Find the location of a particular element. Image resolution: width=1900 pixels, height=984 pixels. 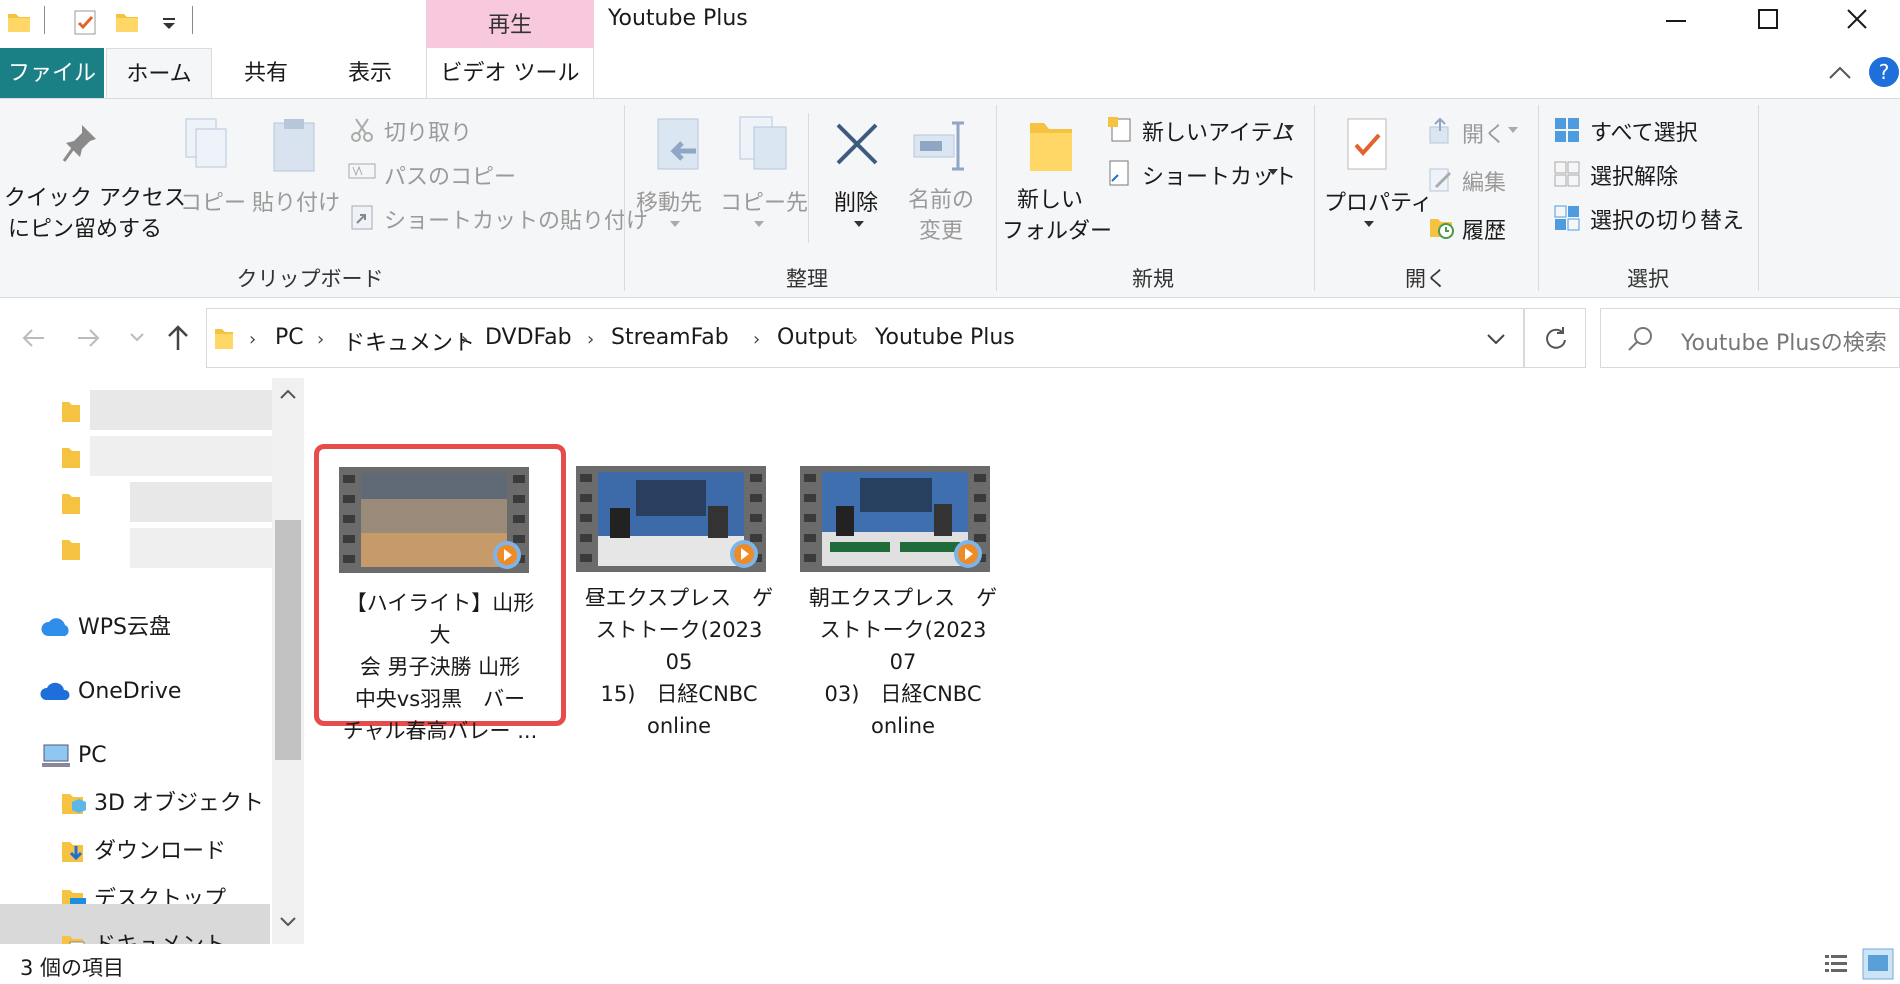

paste-button: 貼り付け is located at coordinates (296, 201).